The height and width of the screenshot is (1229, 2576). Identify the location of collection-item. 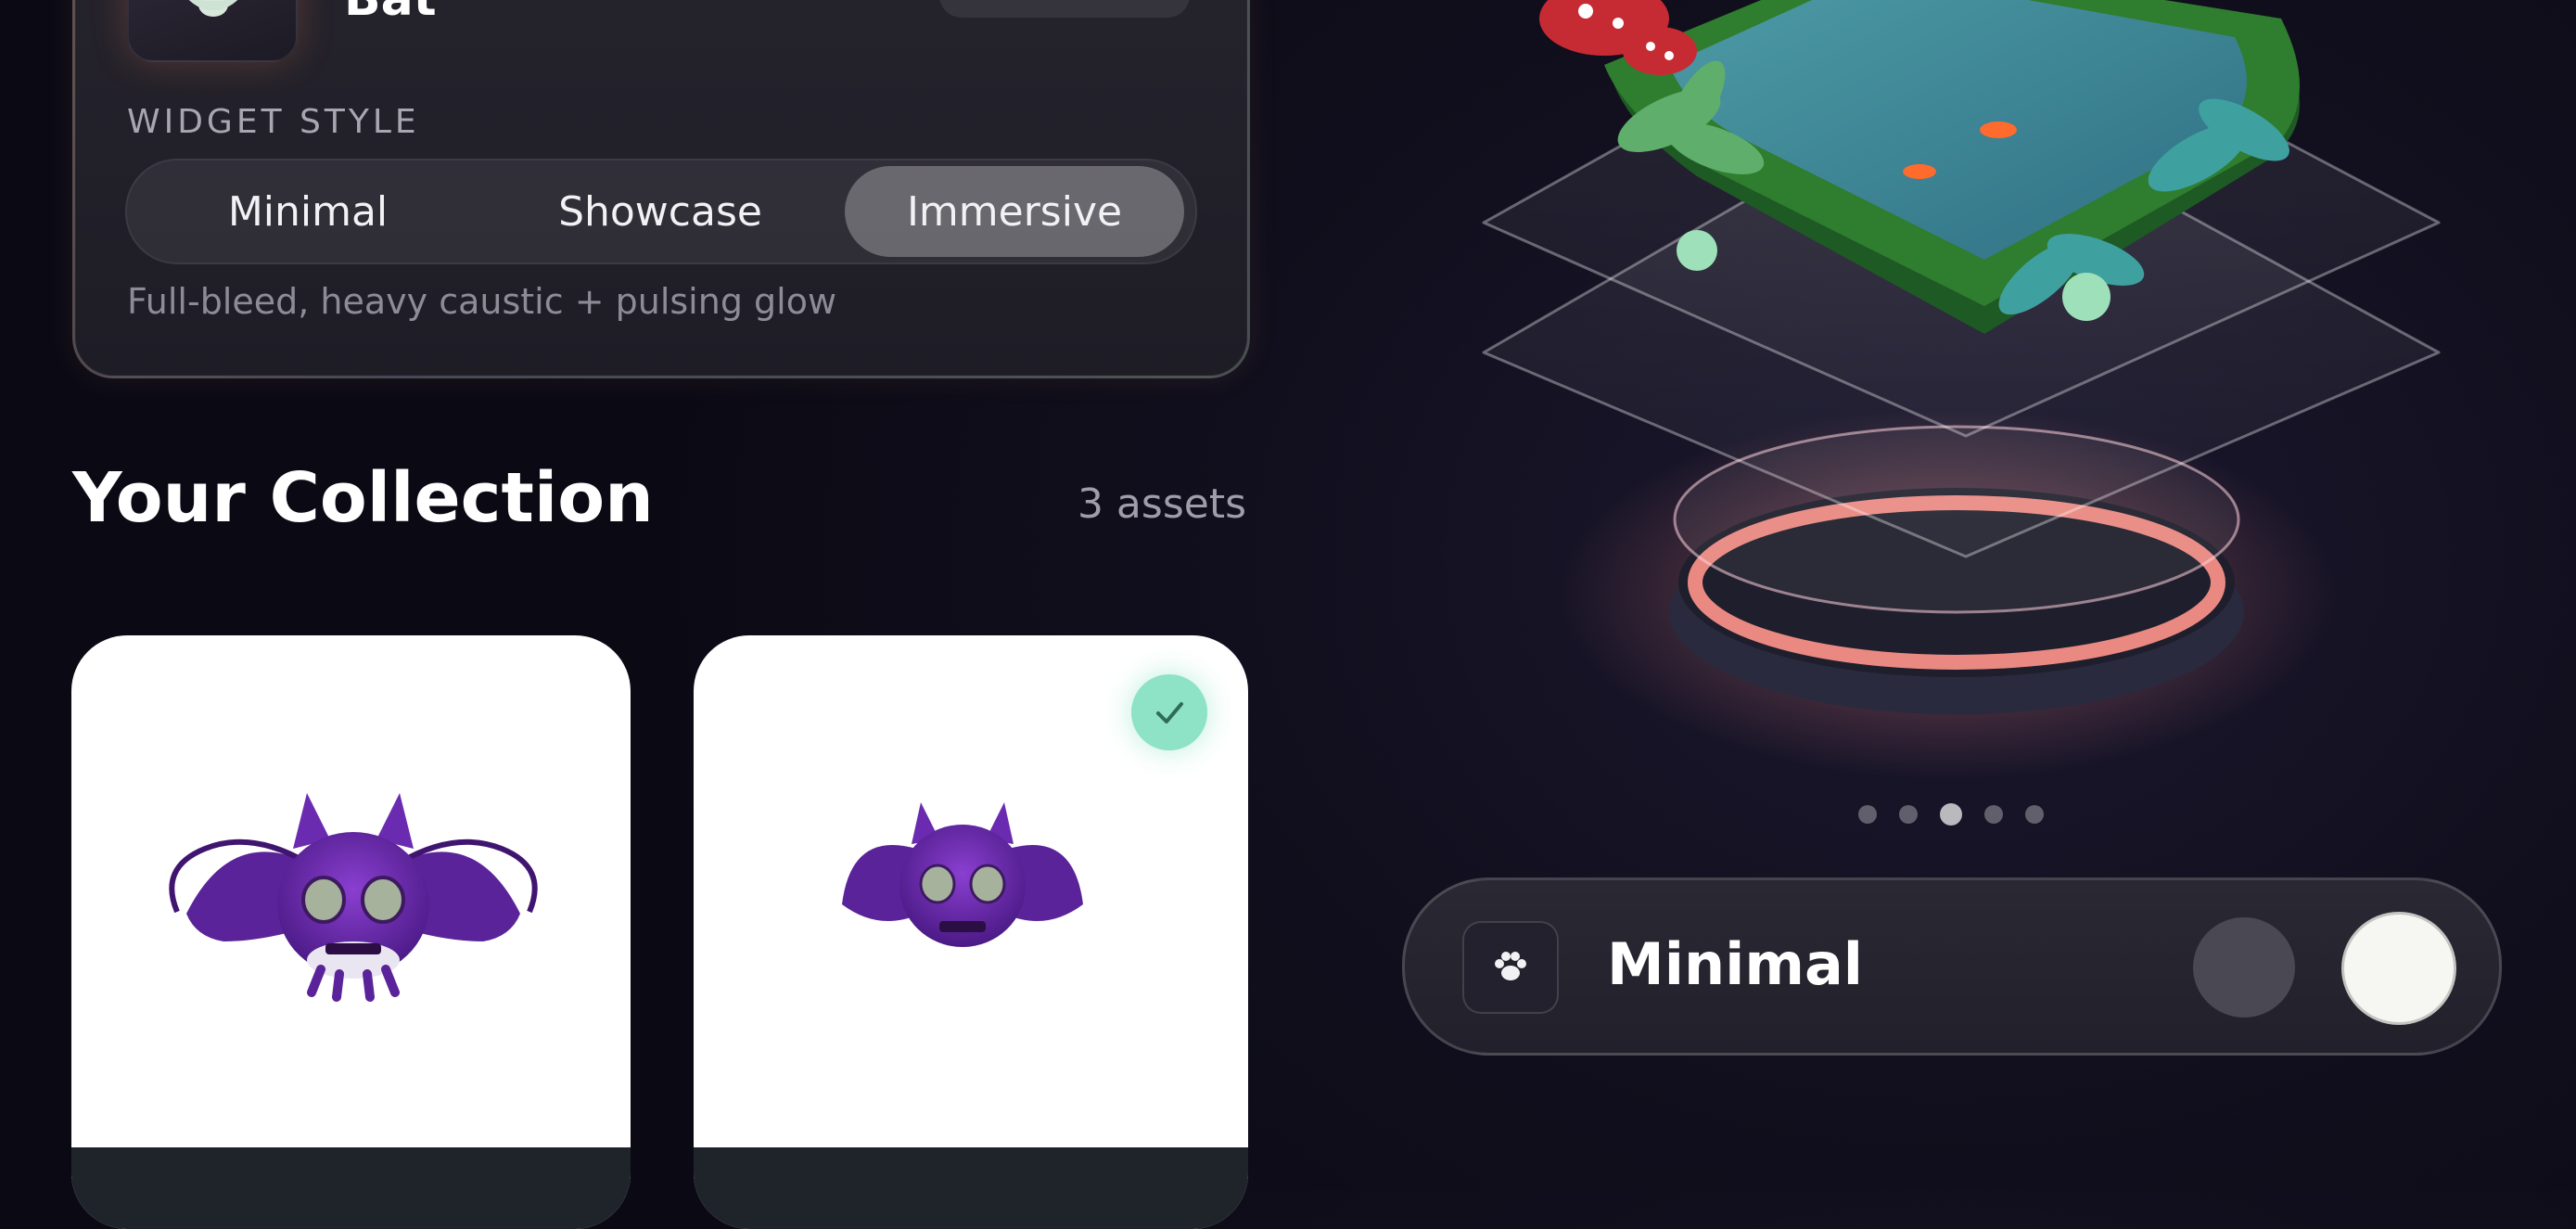
(351, 932).